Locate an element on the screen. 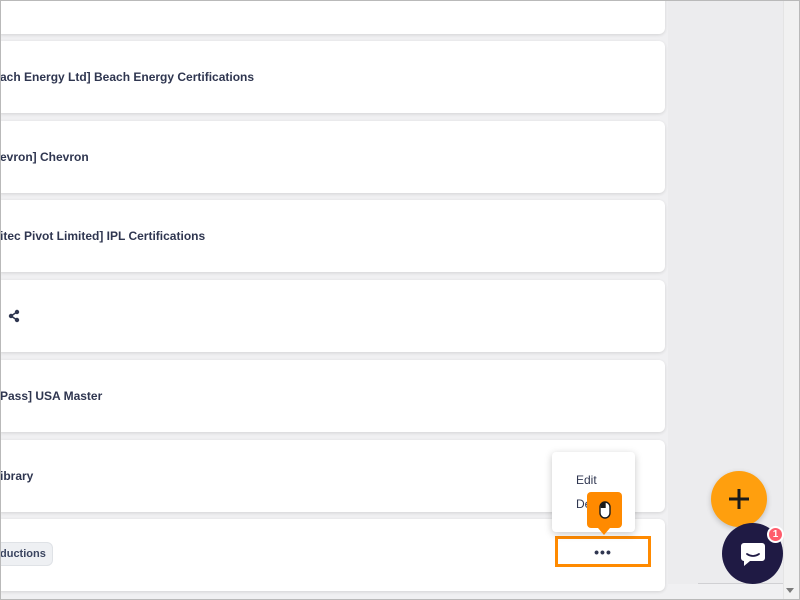 The height and width of the screenshot is (600, 800). mouse-icon is located at coordinates (604, 510).